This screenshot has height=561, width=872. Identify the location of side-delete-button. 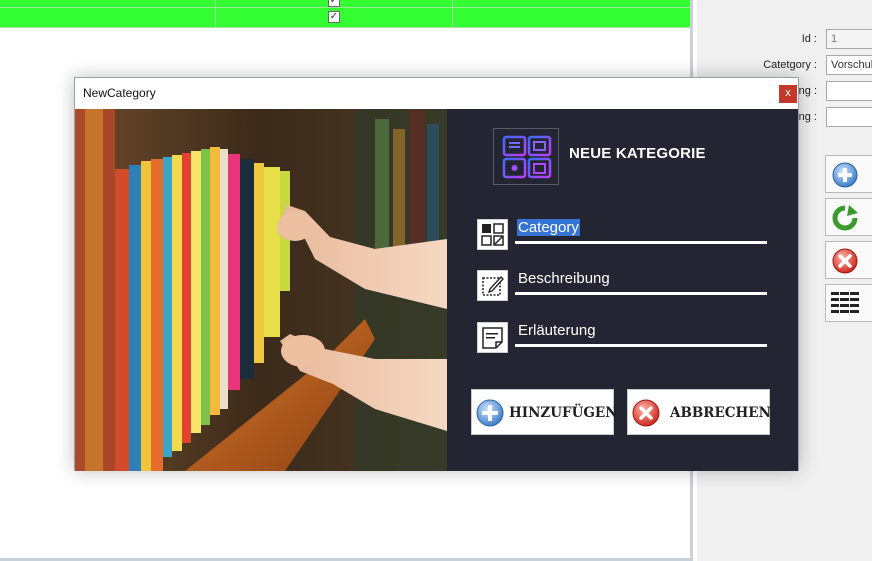
(848, 260).